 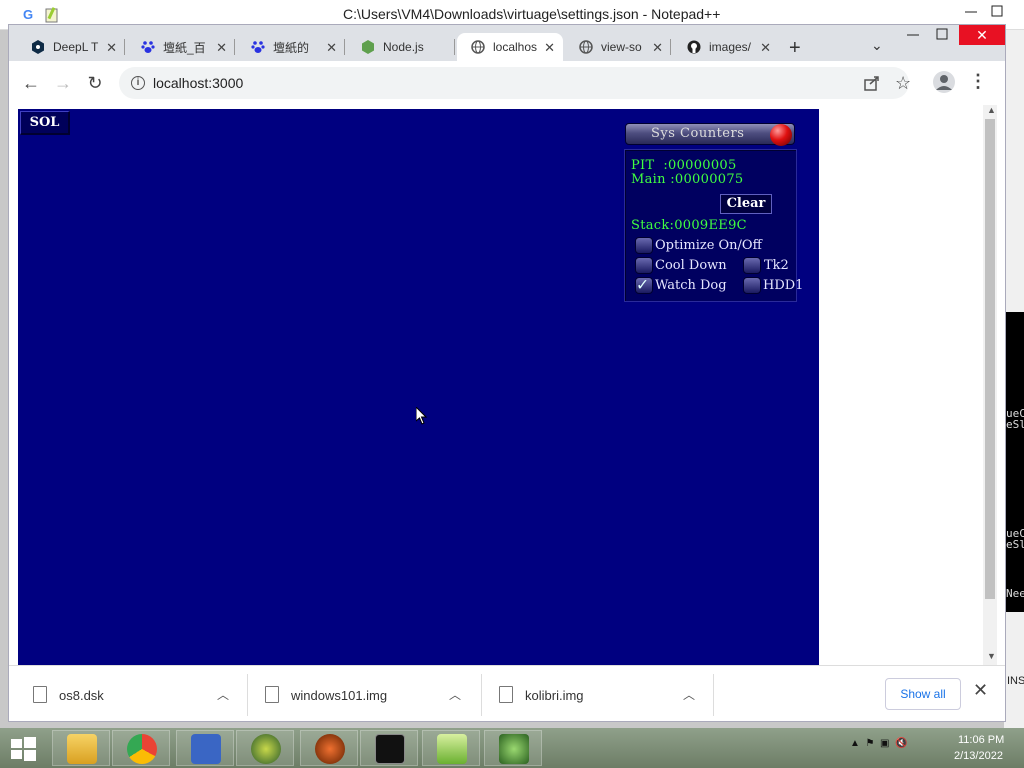 What do you see at coordinates (877, 45) in the screenshot?
I see `tab-search-chevron-icon: ⌄` at bounding box center [877, 45].